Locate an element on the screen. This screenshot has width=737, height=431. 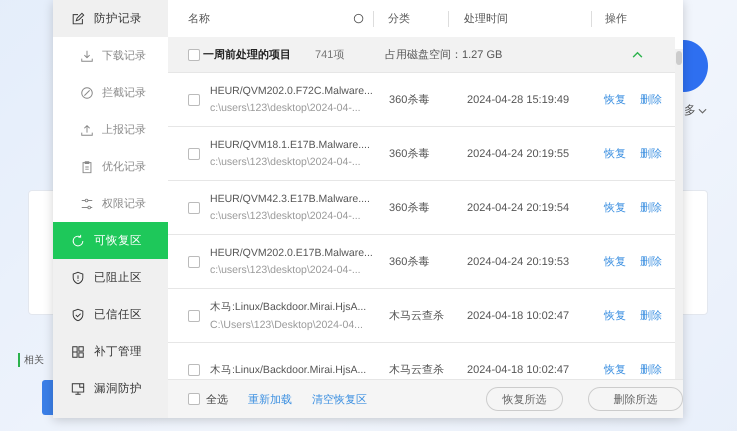
sidebar-item: 补丁管理 is located at coordinates (110, 351).